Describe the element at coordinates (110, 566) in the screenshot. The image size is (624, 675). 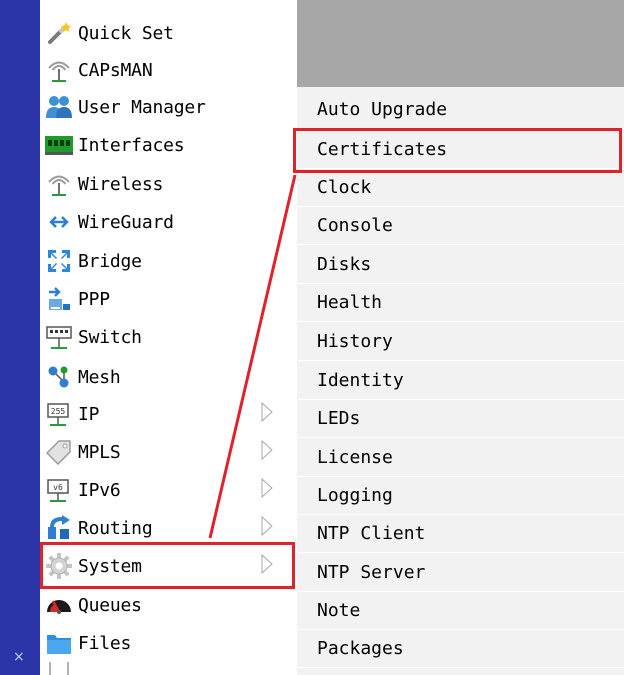
I see `menu-item-label: System` at that location.